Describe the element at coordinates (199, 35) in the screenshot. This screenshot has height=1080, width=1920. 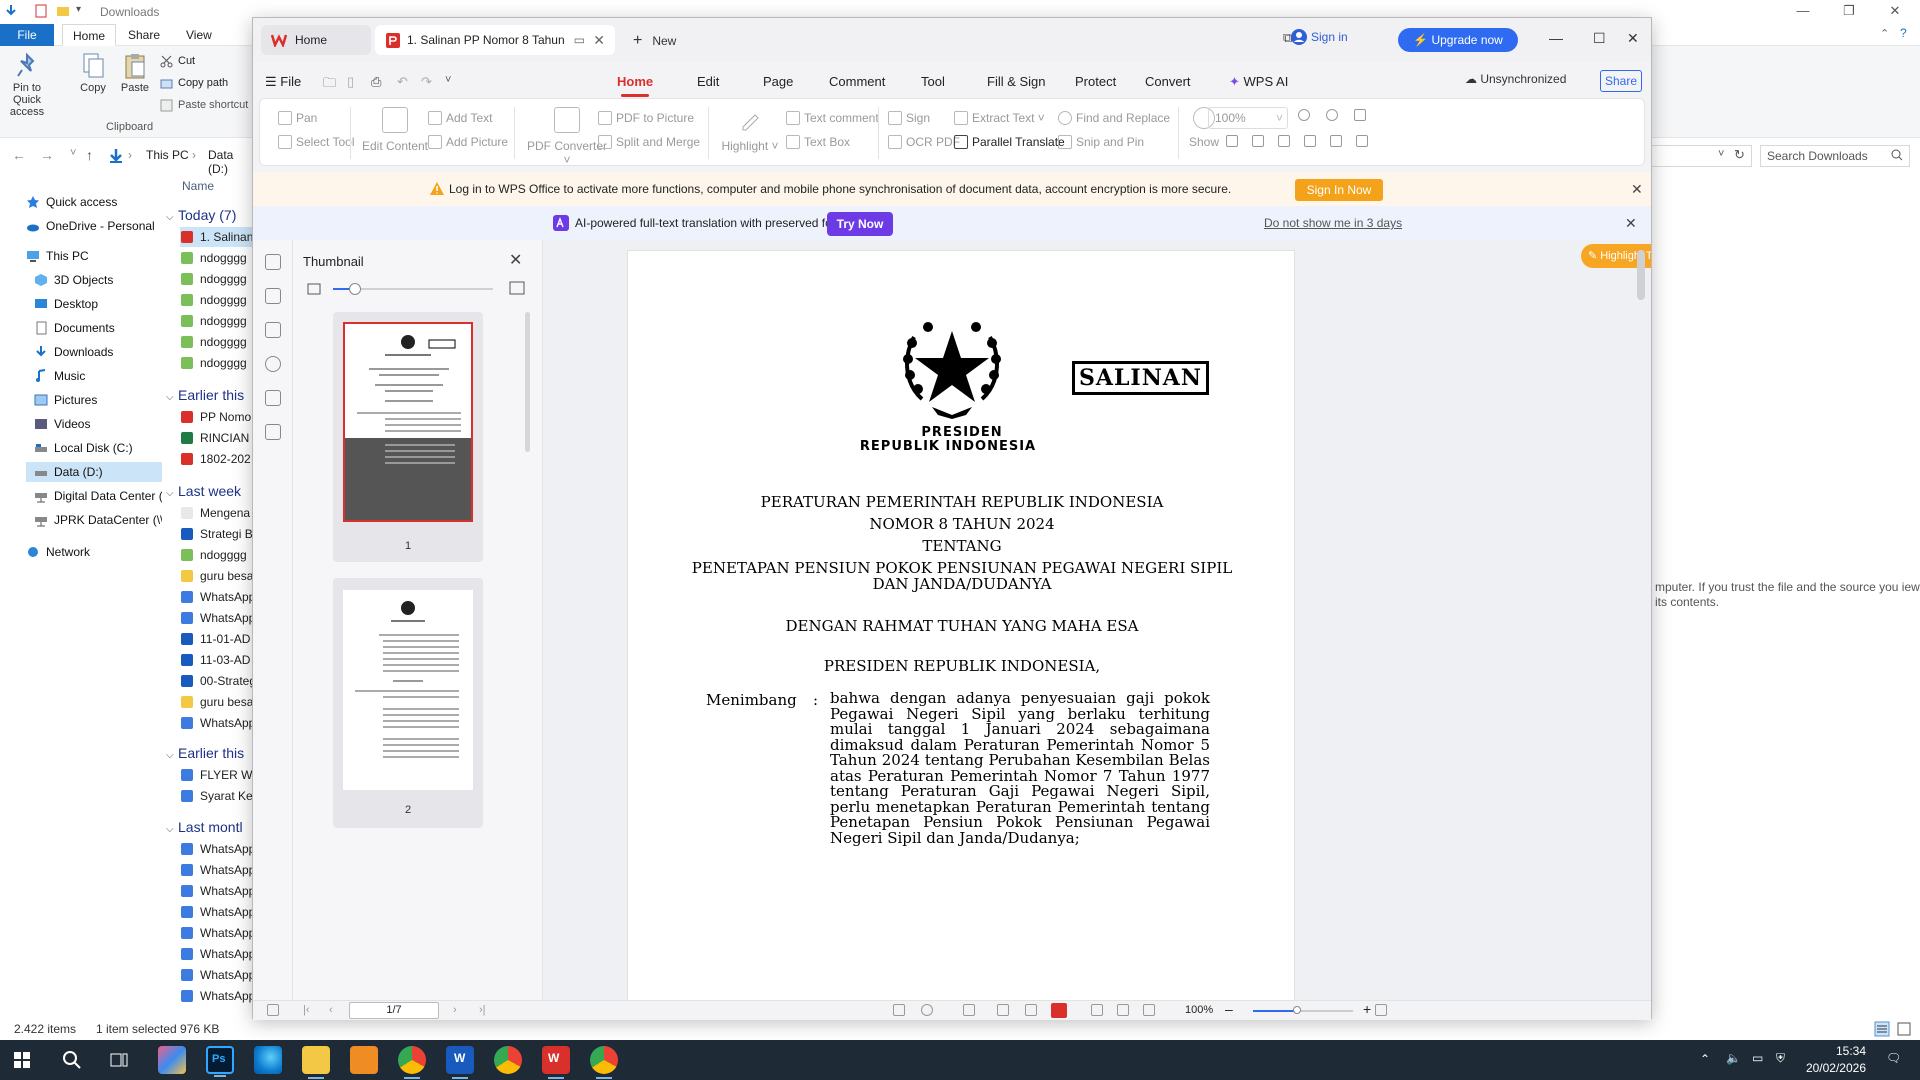
I see `tab-view: View` at that location.